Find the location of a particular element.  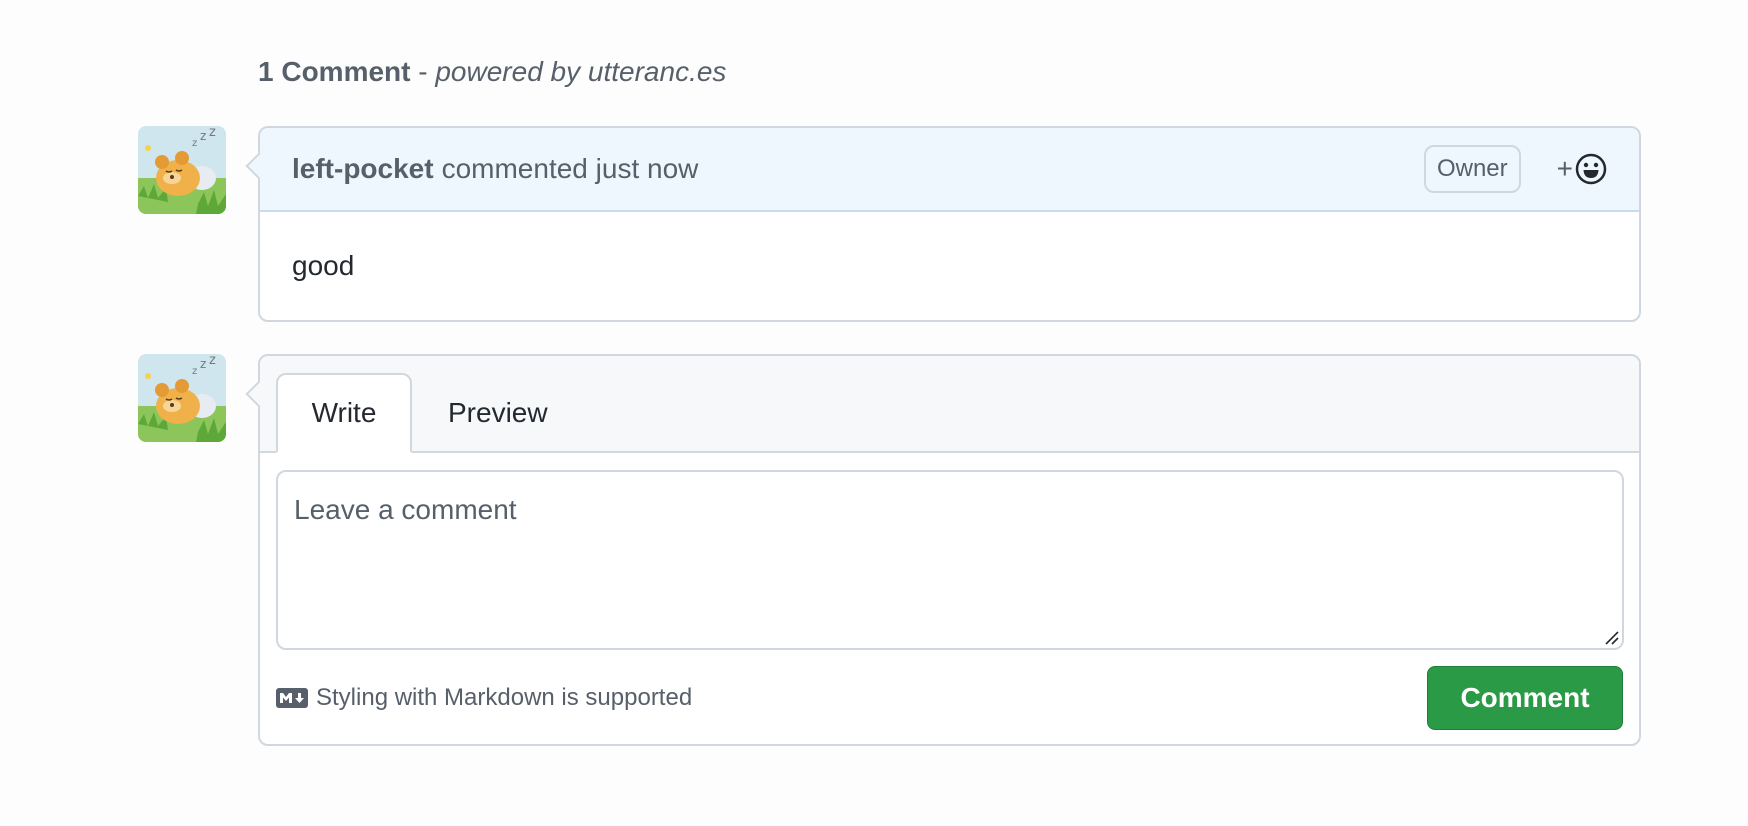

tab-write: Write is located at coordinates (344, 413).